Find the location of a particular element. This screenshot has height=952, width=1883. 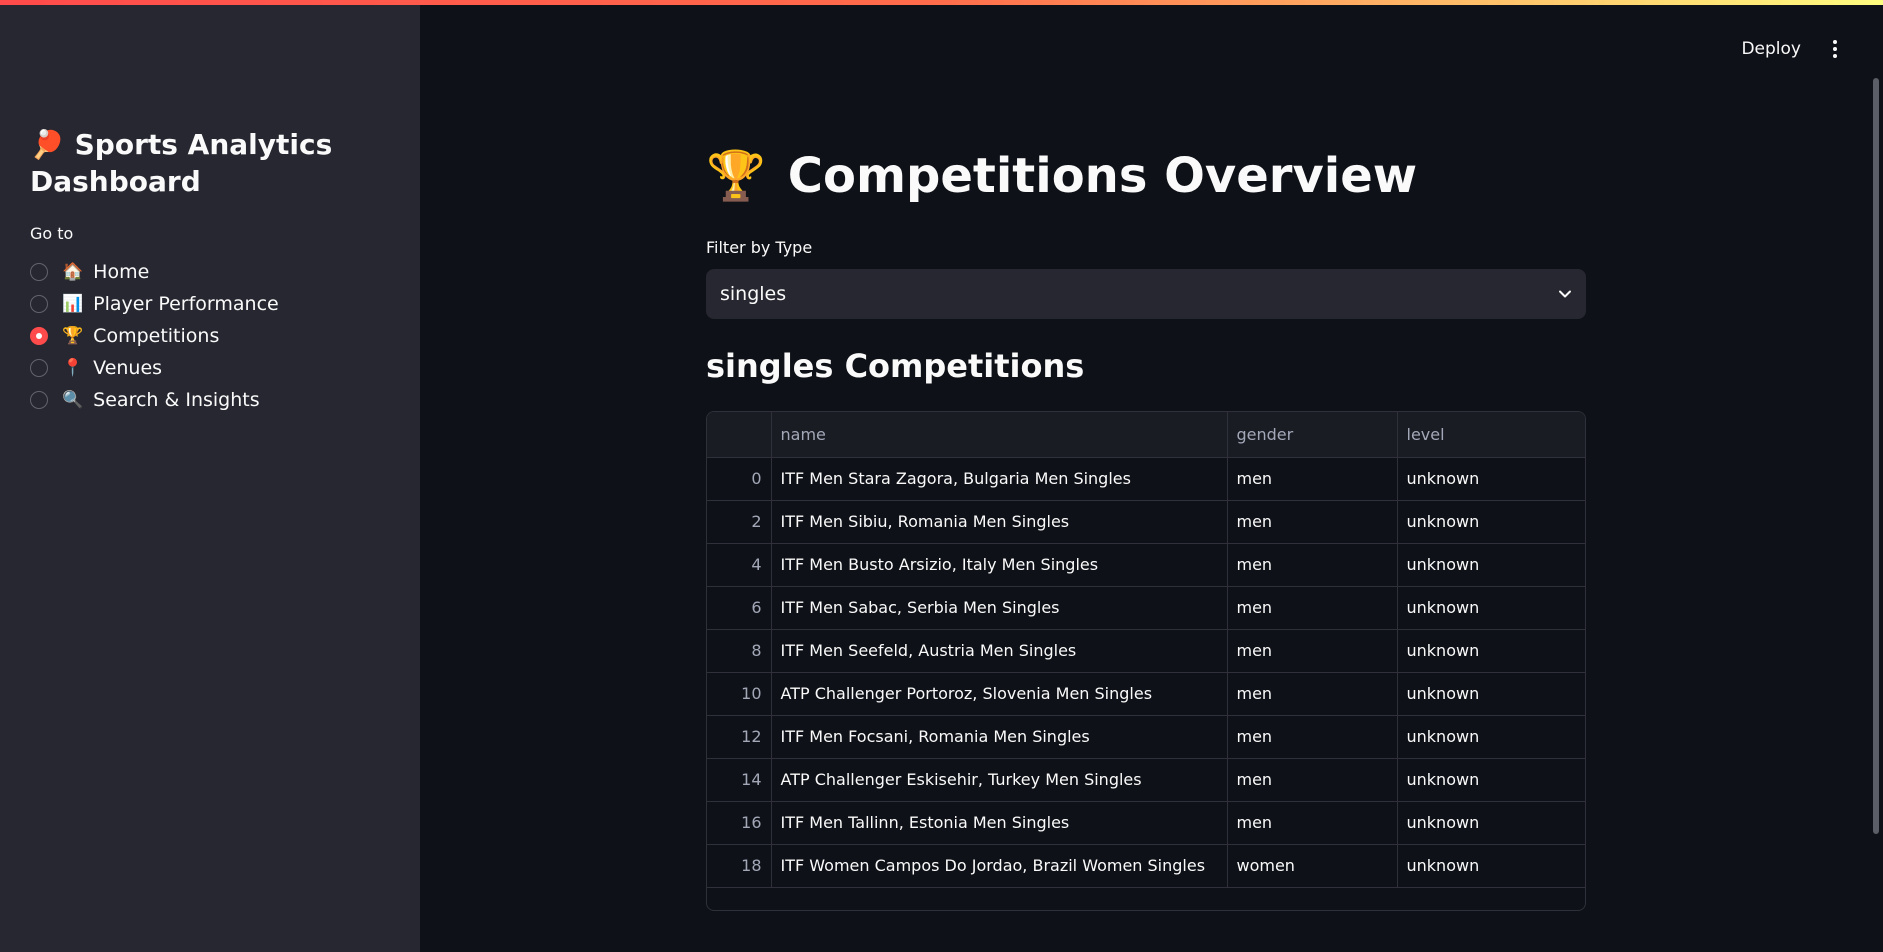

name-cell: ITF Men Busto Arsizio, Italy Men Singles is located at coordinates (999, 565).